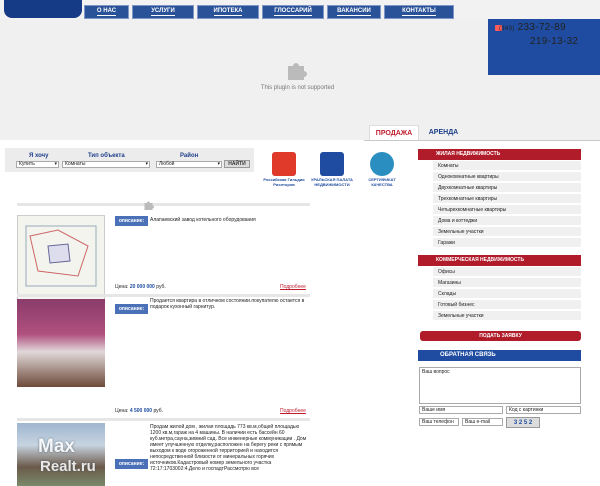 Image resolution: width=600 pixels, height=486 pixels. Describe the element at coordinates (56, 446) in the screenshot. I see `watermark-line-1: Max` at that location.